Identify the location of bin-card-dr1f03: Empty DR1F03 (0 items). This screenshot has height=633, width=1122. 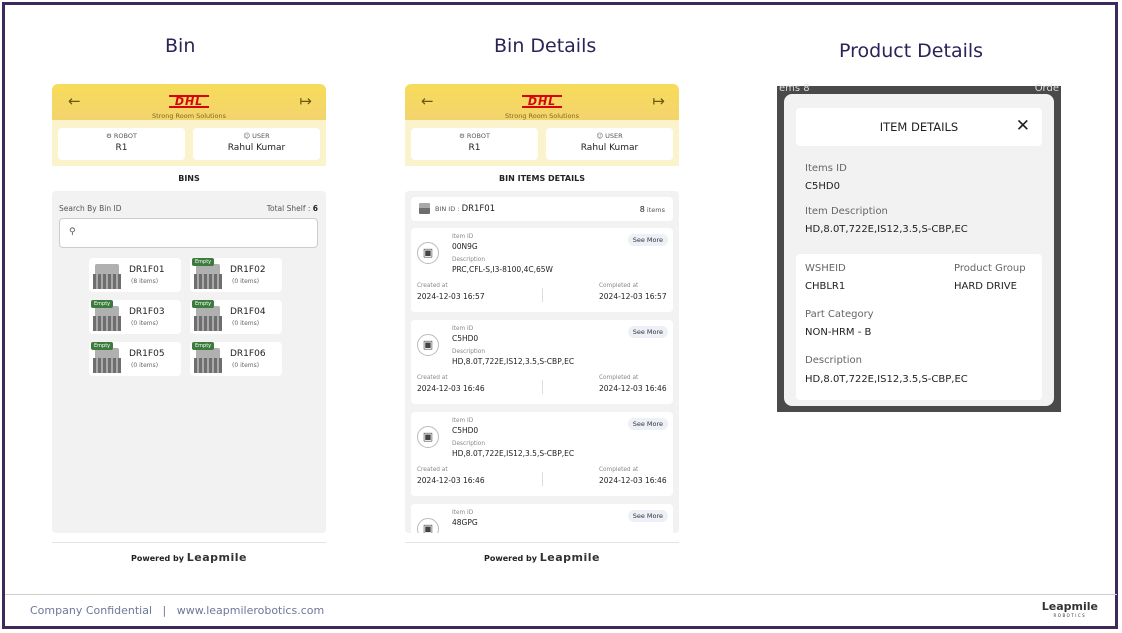
(135, 317).